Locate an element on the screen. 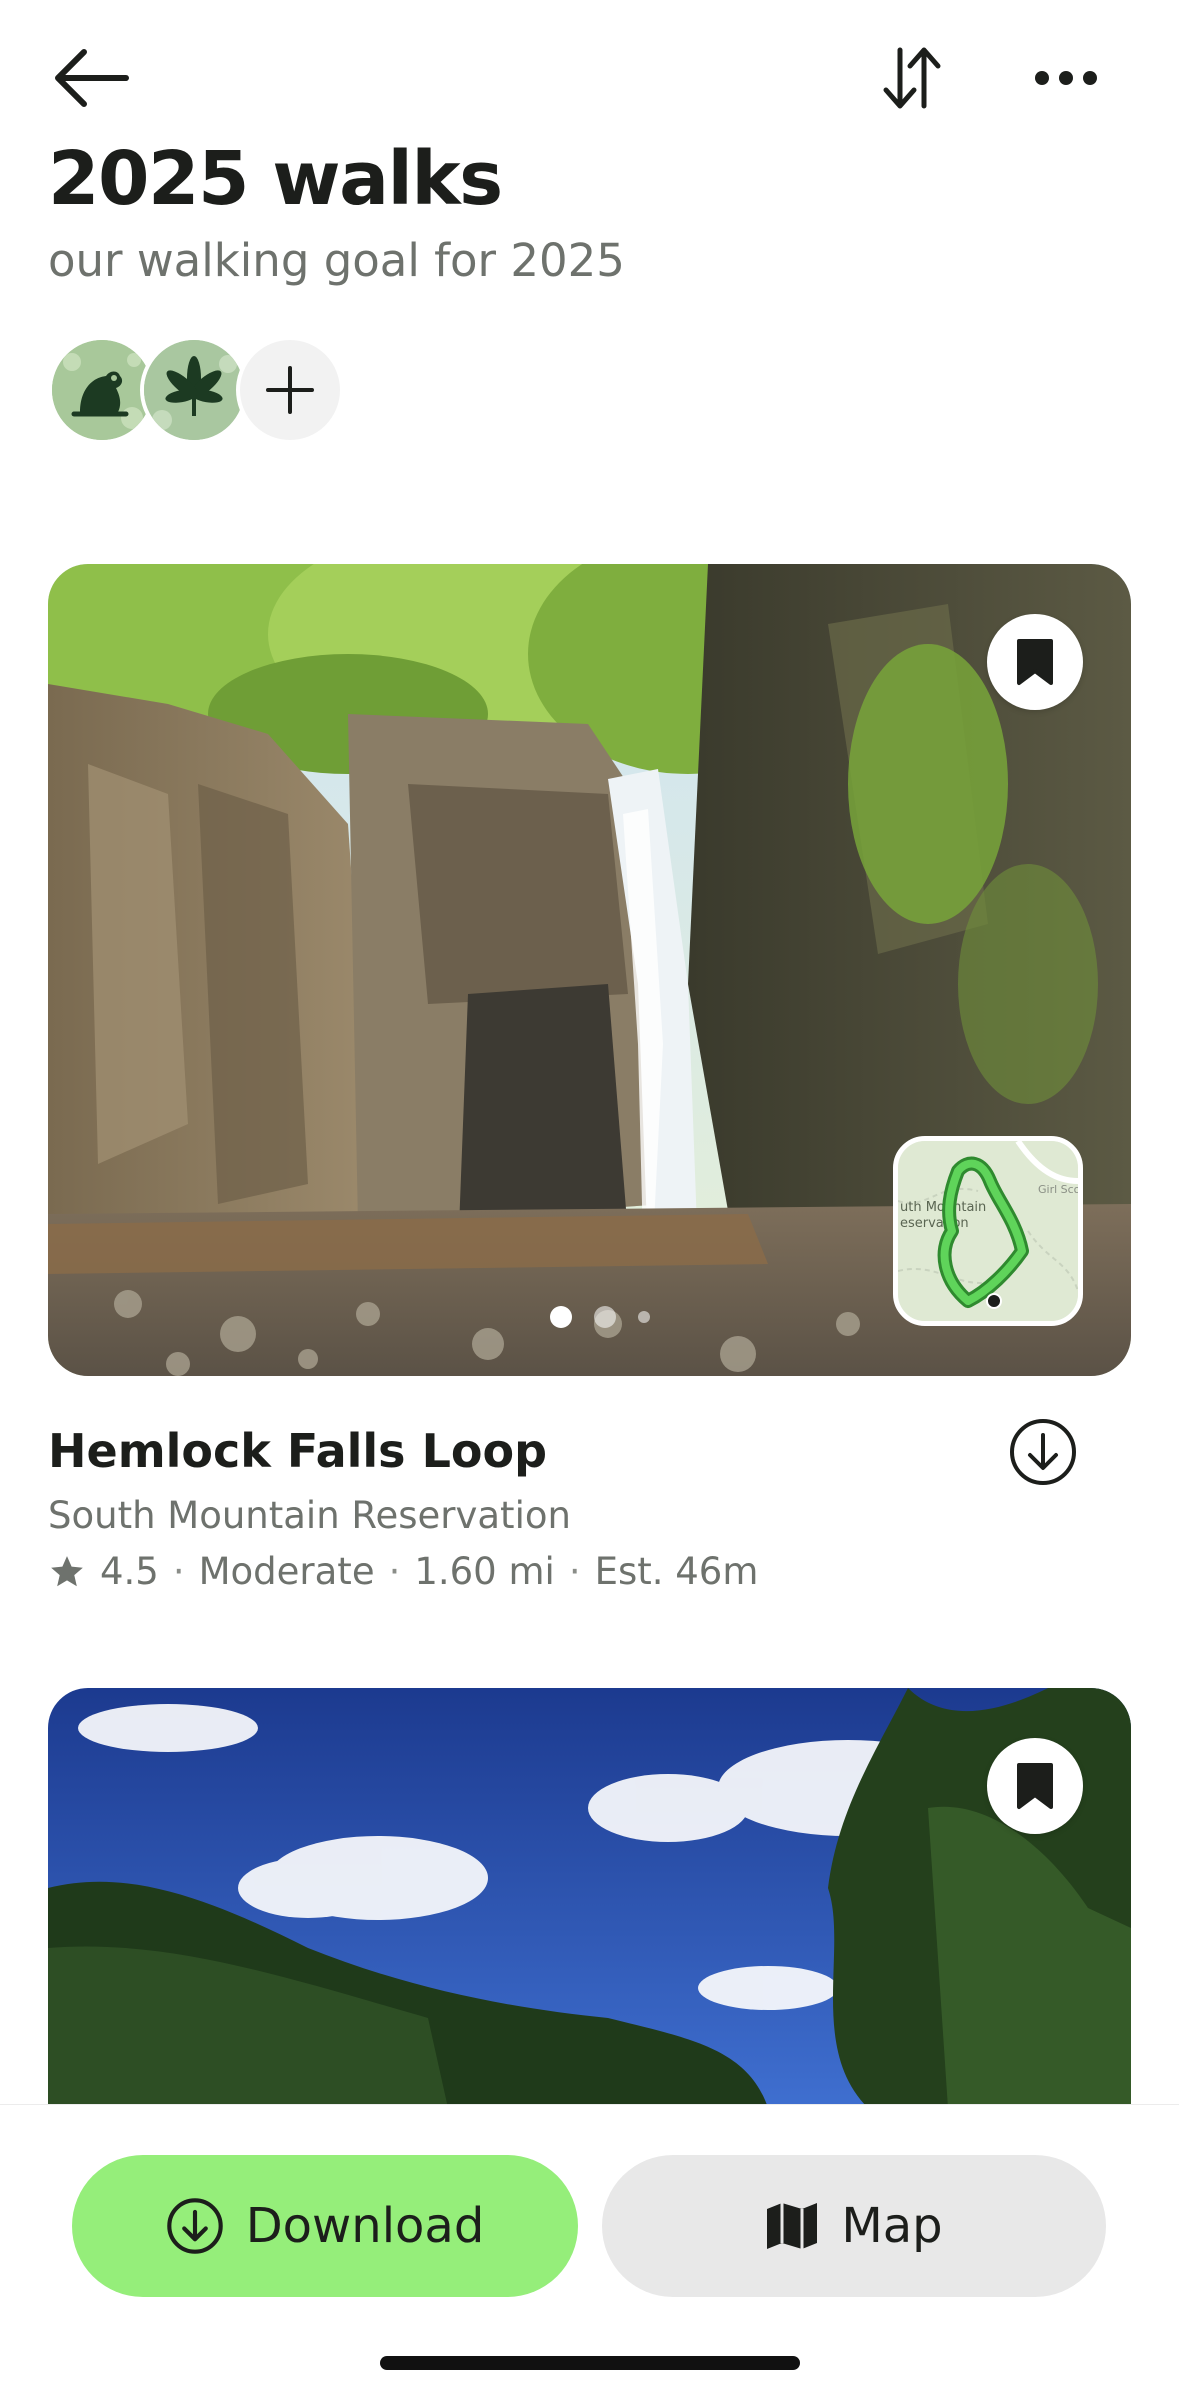  trail-minimap: uth Mountain eservation Girl Scou is located at coordinates (988, 1231).